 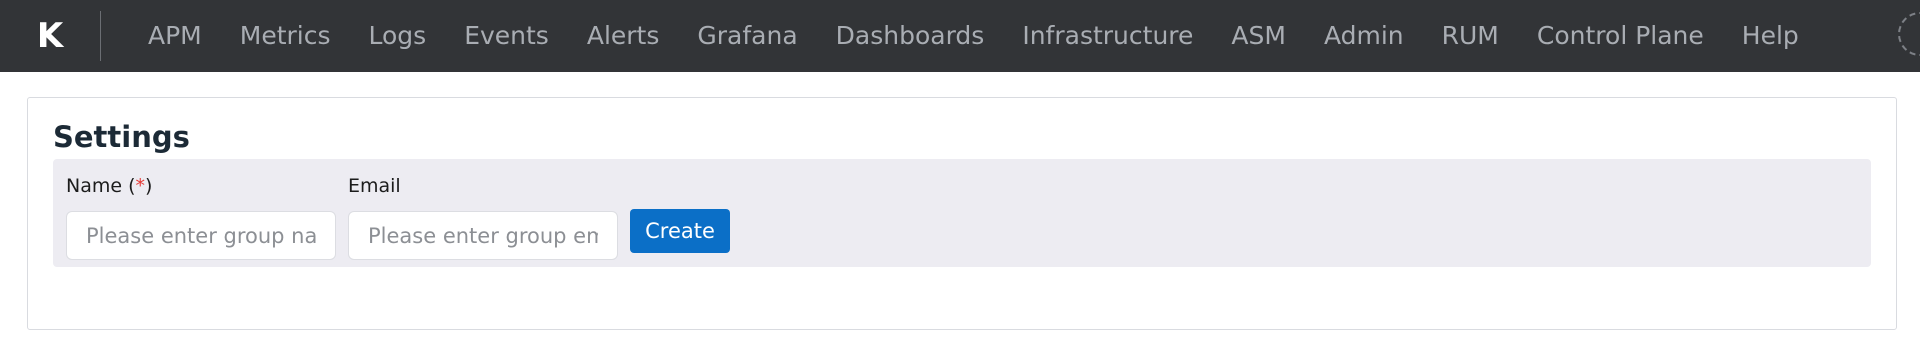 I want to click on nav-item-dashboards: Dashboards, so click(x=910, y=36).